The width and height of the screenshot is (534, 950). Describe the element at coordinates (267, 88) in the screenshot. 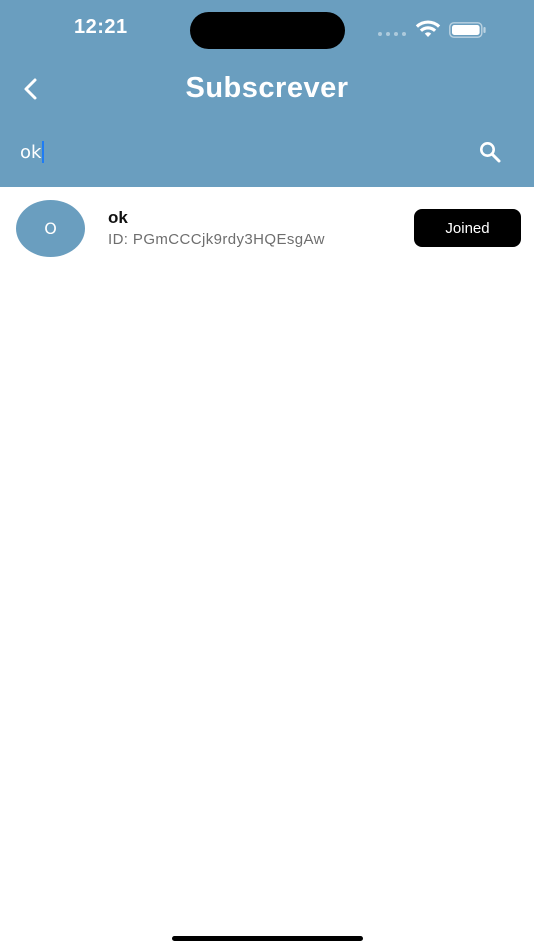

I see `page-title: Subscrever` at that location.